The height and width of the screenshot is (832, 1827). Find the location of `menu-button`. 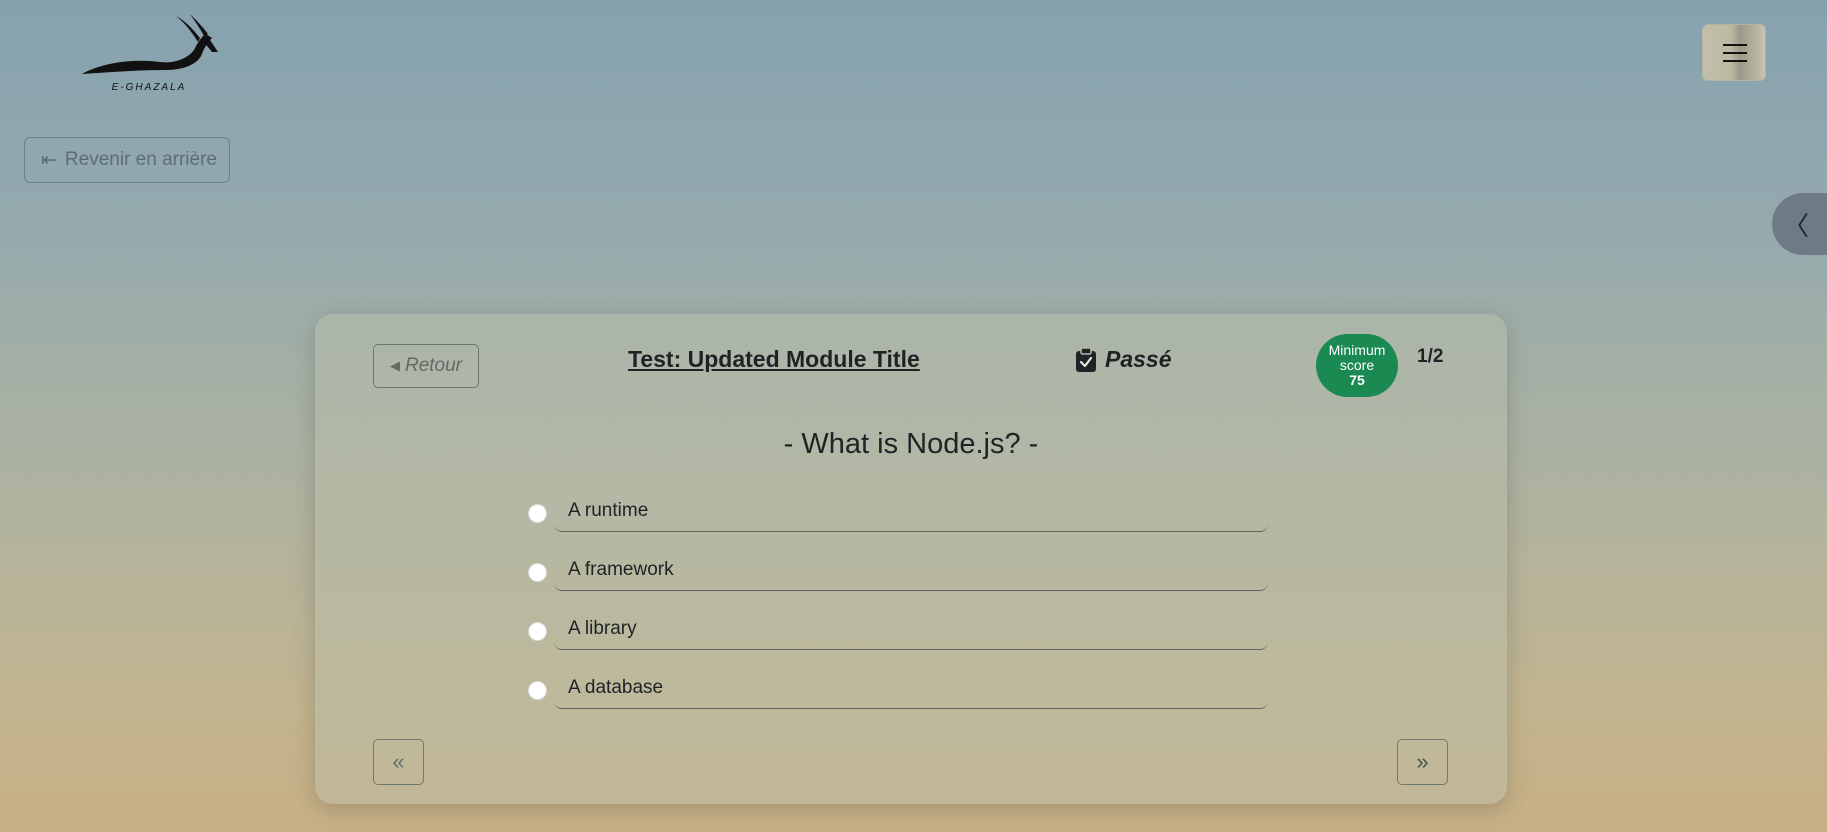

menu-button is located at coordinates (1734, 52).